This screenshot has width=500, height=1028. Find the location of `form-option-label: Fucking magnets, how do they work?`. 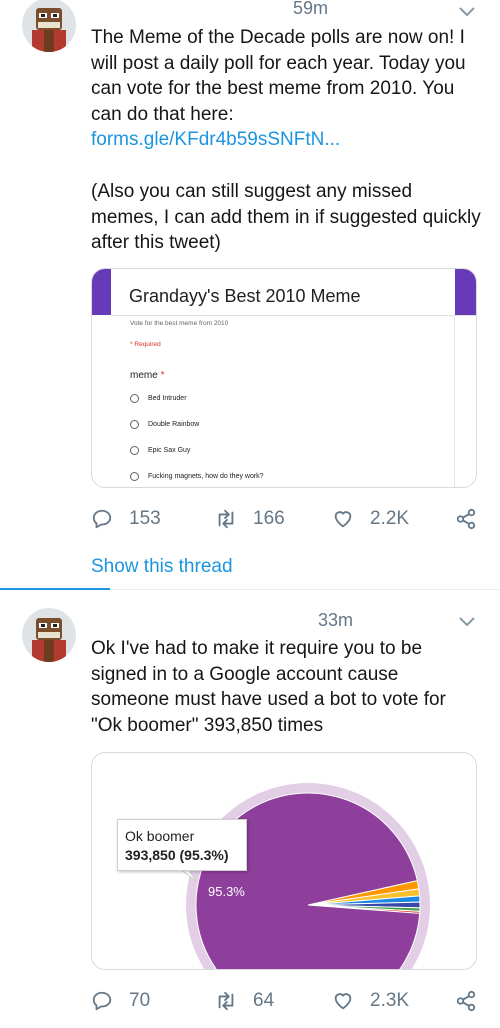

form-option-label: Fucking magnets, how do they work? is located at coordinates (206, 476).